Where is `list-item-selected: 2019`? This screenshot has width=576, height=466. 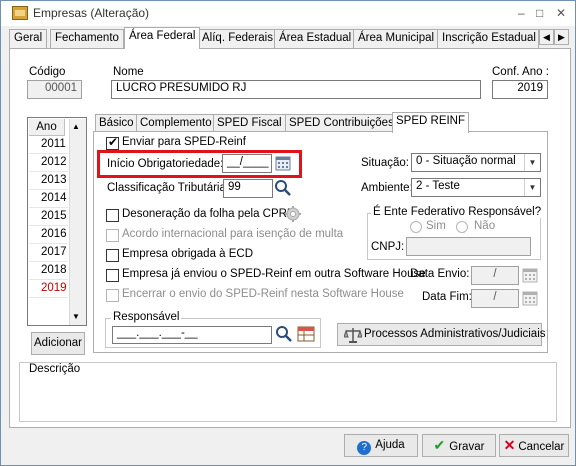 list-item-selected: 2019 is located at coordinates (48, 289).